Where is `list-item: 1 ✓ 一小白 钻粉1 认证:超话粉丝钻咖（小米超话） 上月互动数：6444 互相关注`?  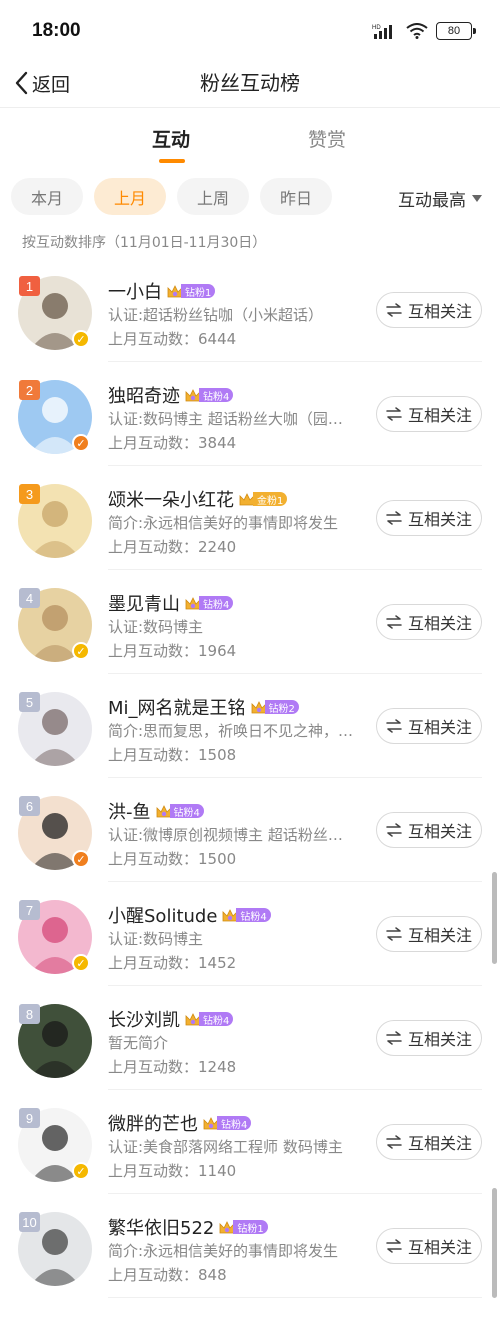 list-item: 1 ✓ 一小白 钻粉1 认证:超话粉丝钻咖（小米超话） 上月互动数：6444 互相关注 is located at coordinates (250, 310).